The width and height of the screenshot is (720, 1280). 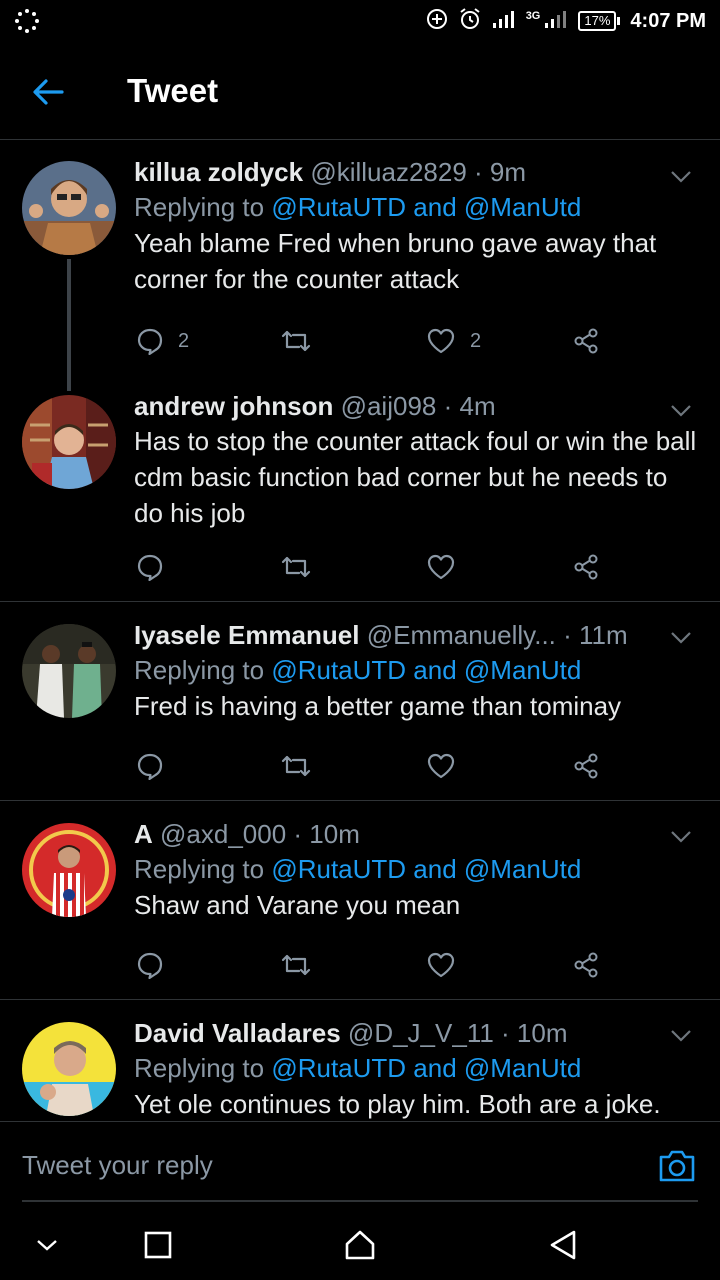 What do you see at coordinates (233, 406) in the screenshot?
I see `author-name: andrew johnson` at bounding box center [233, 406].